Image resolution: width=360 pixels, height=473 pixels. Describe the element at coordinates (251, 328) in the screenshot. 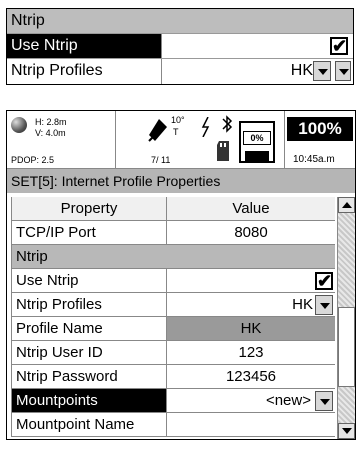

I see `profile-name-value: HK` at that location.